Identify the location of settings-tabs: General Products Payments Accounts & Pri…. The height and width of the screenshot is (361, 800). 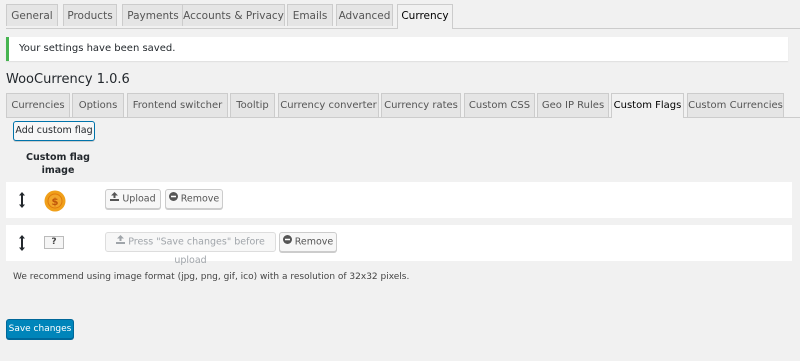
(403, 16).